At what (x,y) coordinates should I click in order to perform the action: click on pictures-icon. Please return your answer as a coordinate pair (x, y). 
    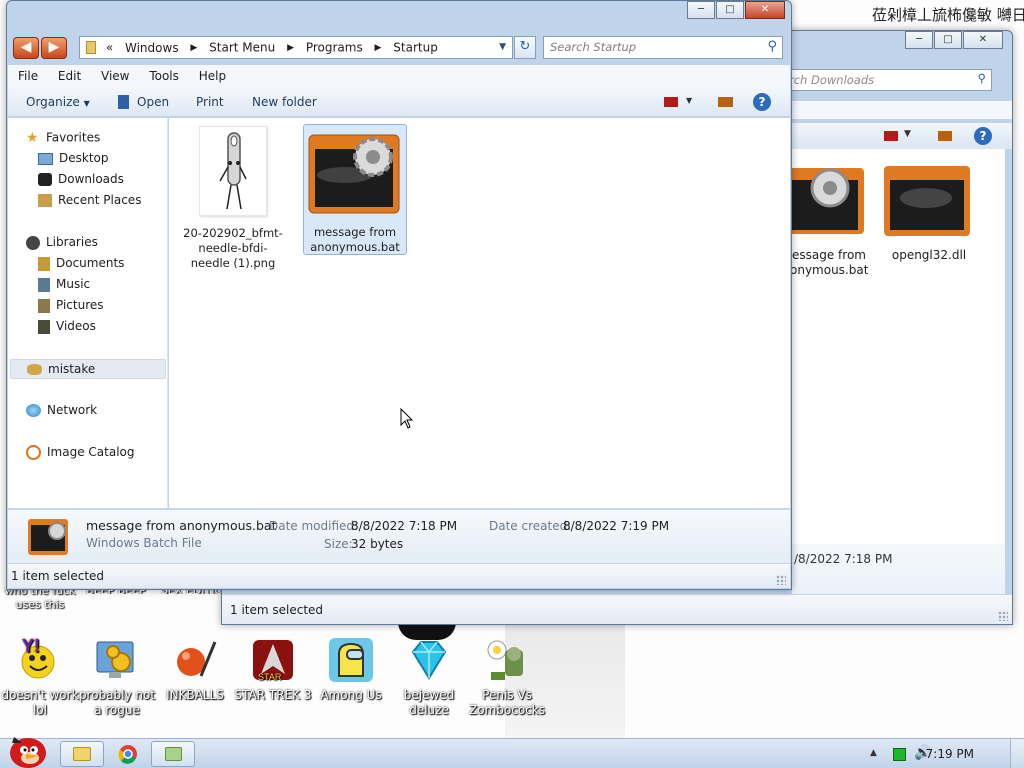
    Looking at the image, I should click on (44, 305).